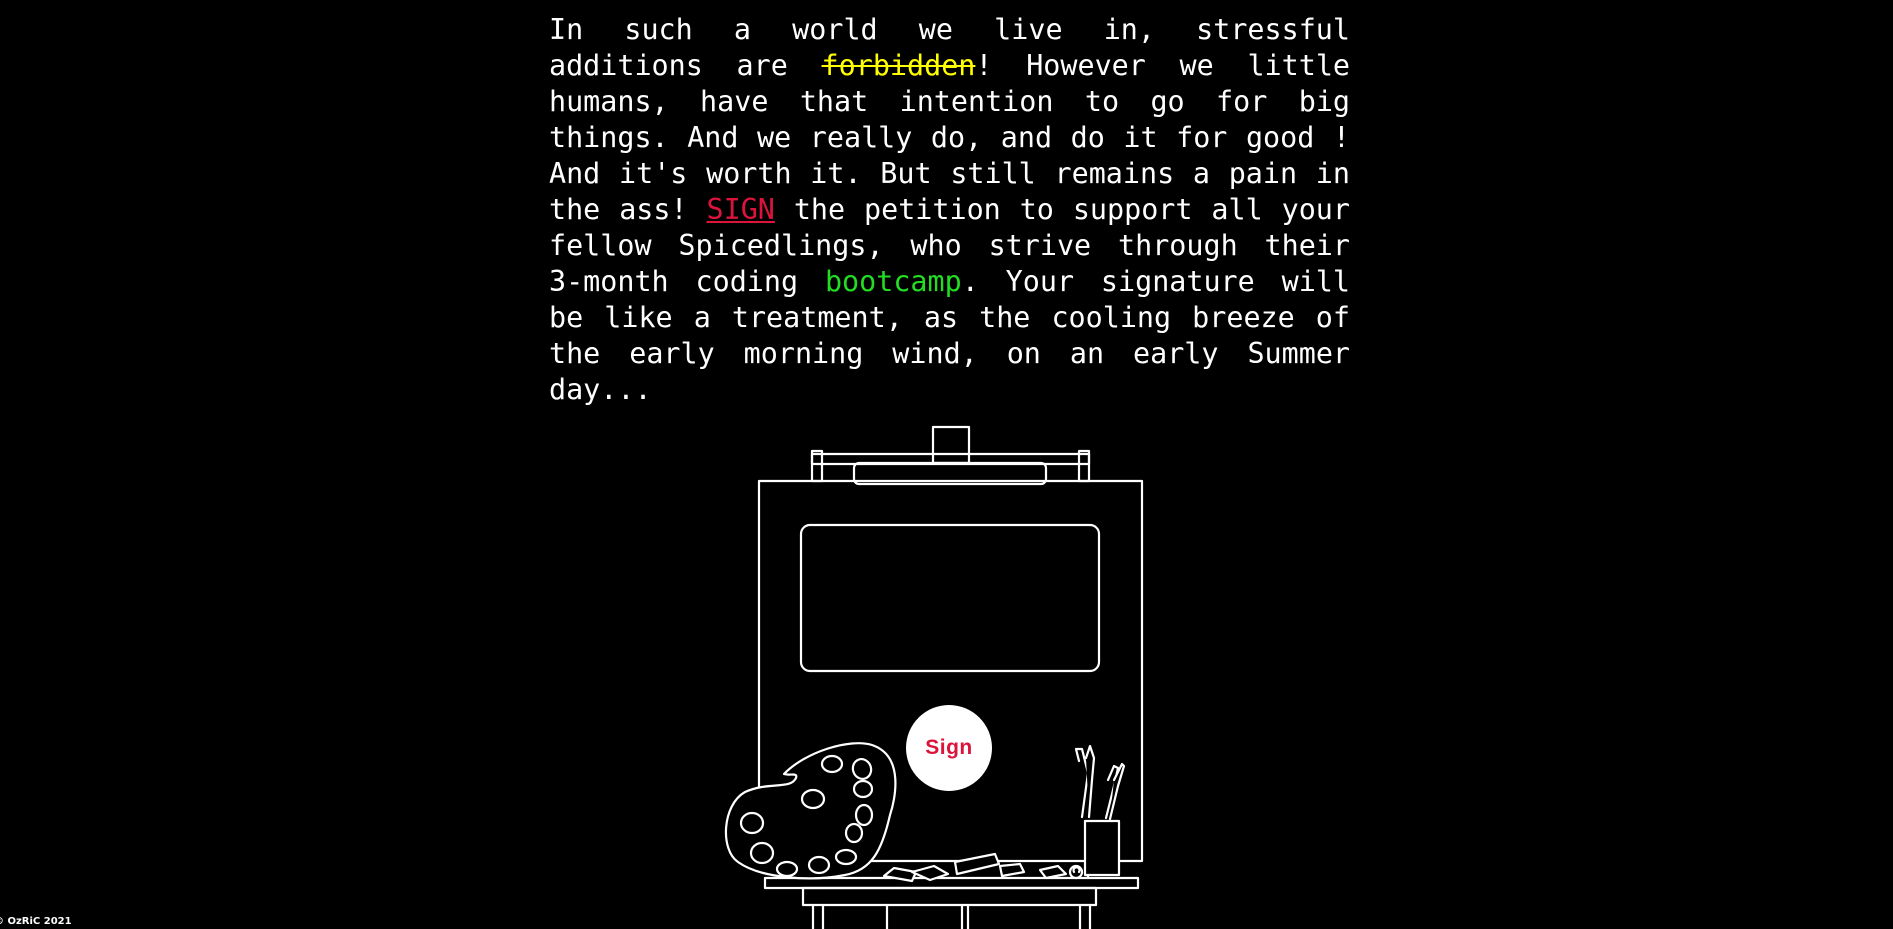 The image size is (1893, 929). What do you see at coordinates (949, 896) in the screenshot?
I see `easel-tray-shelf` at bounding box center [949, 896].